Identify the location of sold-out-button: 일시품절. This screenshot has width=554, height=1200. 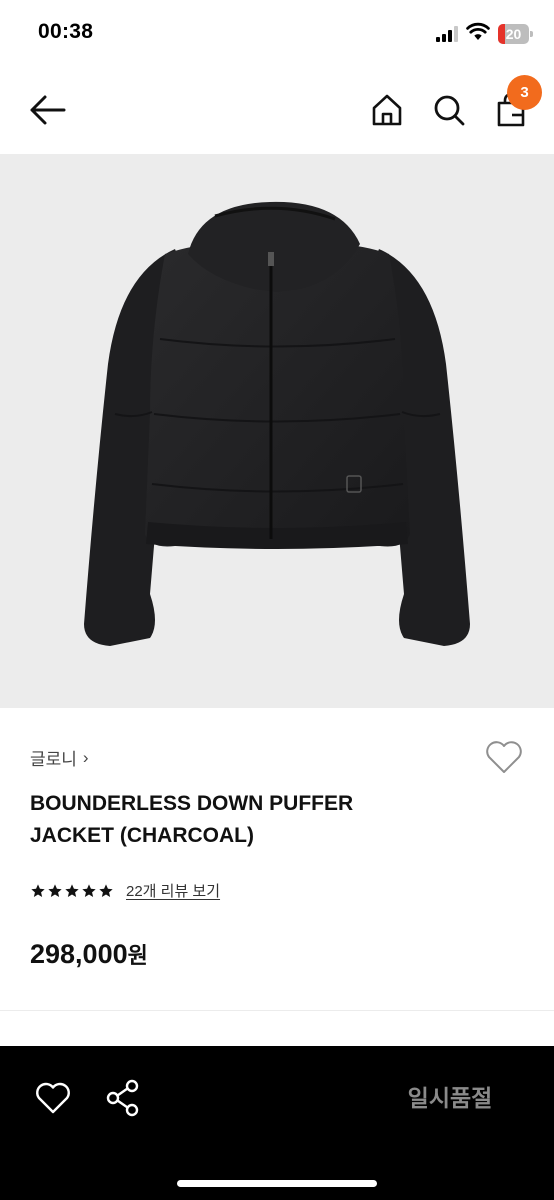
(450, 1098).